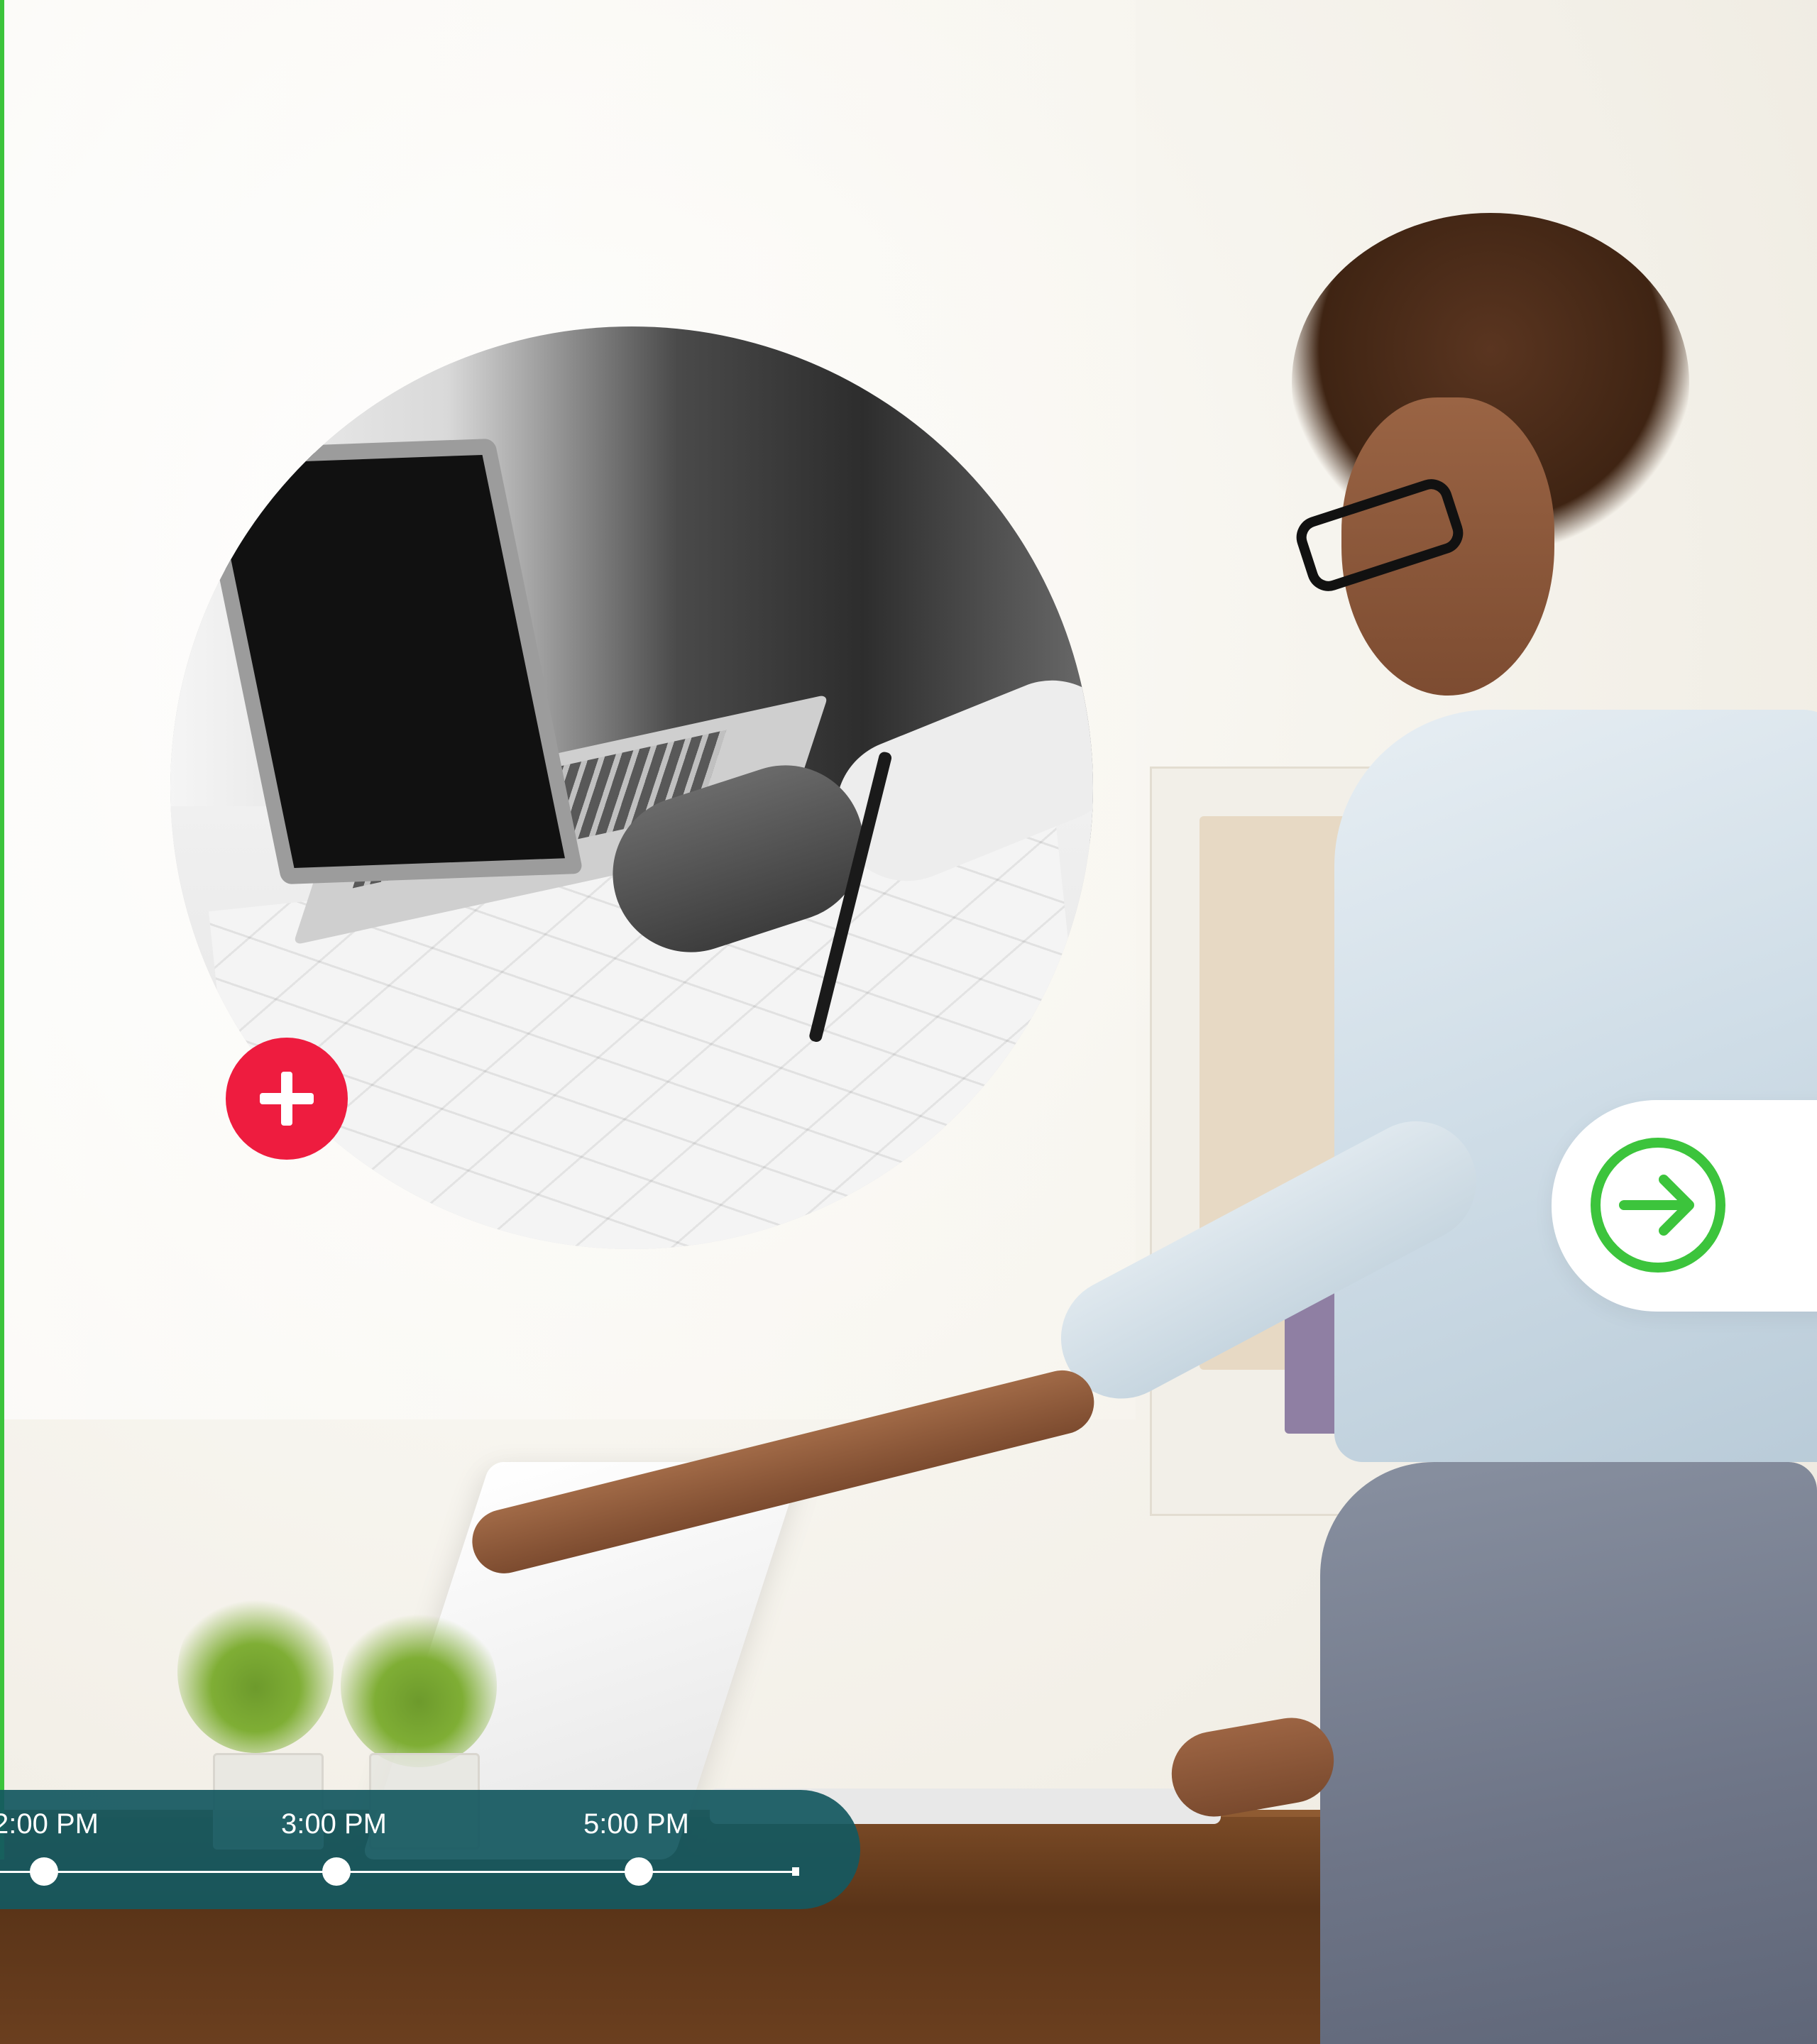 The height and width of the screenshot is (2044, 1817). I want to click on add-button, so click(287, 1099).